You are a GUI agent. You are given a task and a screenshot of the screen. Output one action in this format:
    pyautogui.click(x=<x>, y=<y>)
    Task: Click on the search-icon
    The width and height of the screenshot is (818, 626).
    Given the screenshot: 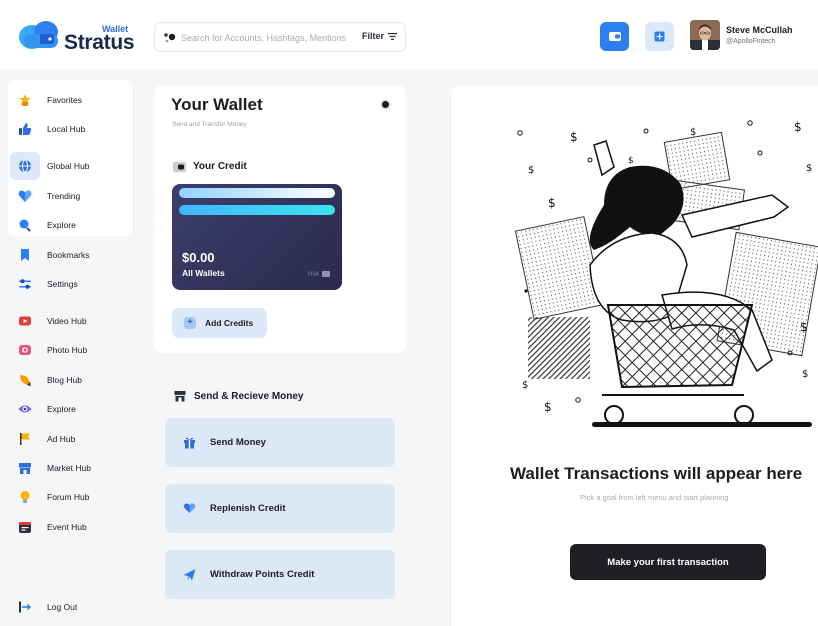 What is the action you would take?
    pyautogui.click(x=25, y=225)
    